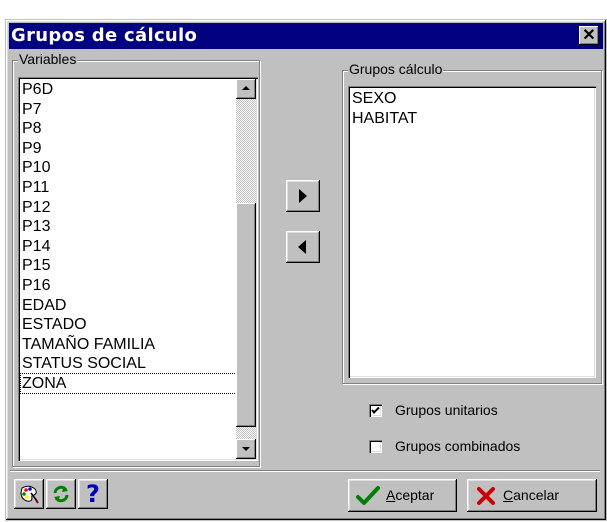 This screenshot has width=607, height=522. What do you see at coordinates (368, 495) in the screenshot?
I see `checkmark-icon` at bounding box center [368, 495].